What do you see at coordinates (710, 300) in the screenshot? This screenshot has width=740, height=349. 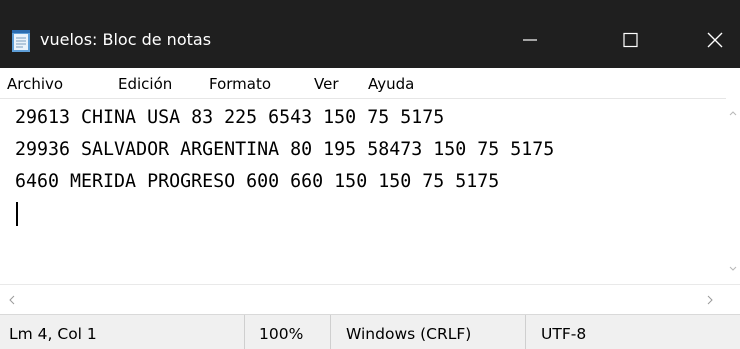 I see `scroll-right-icon` at bounding box center [710, 300].